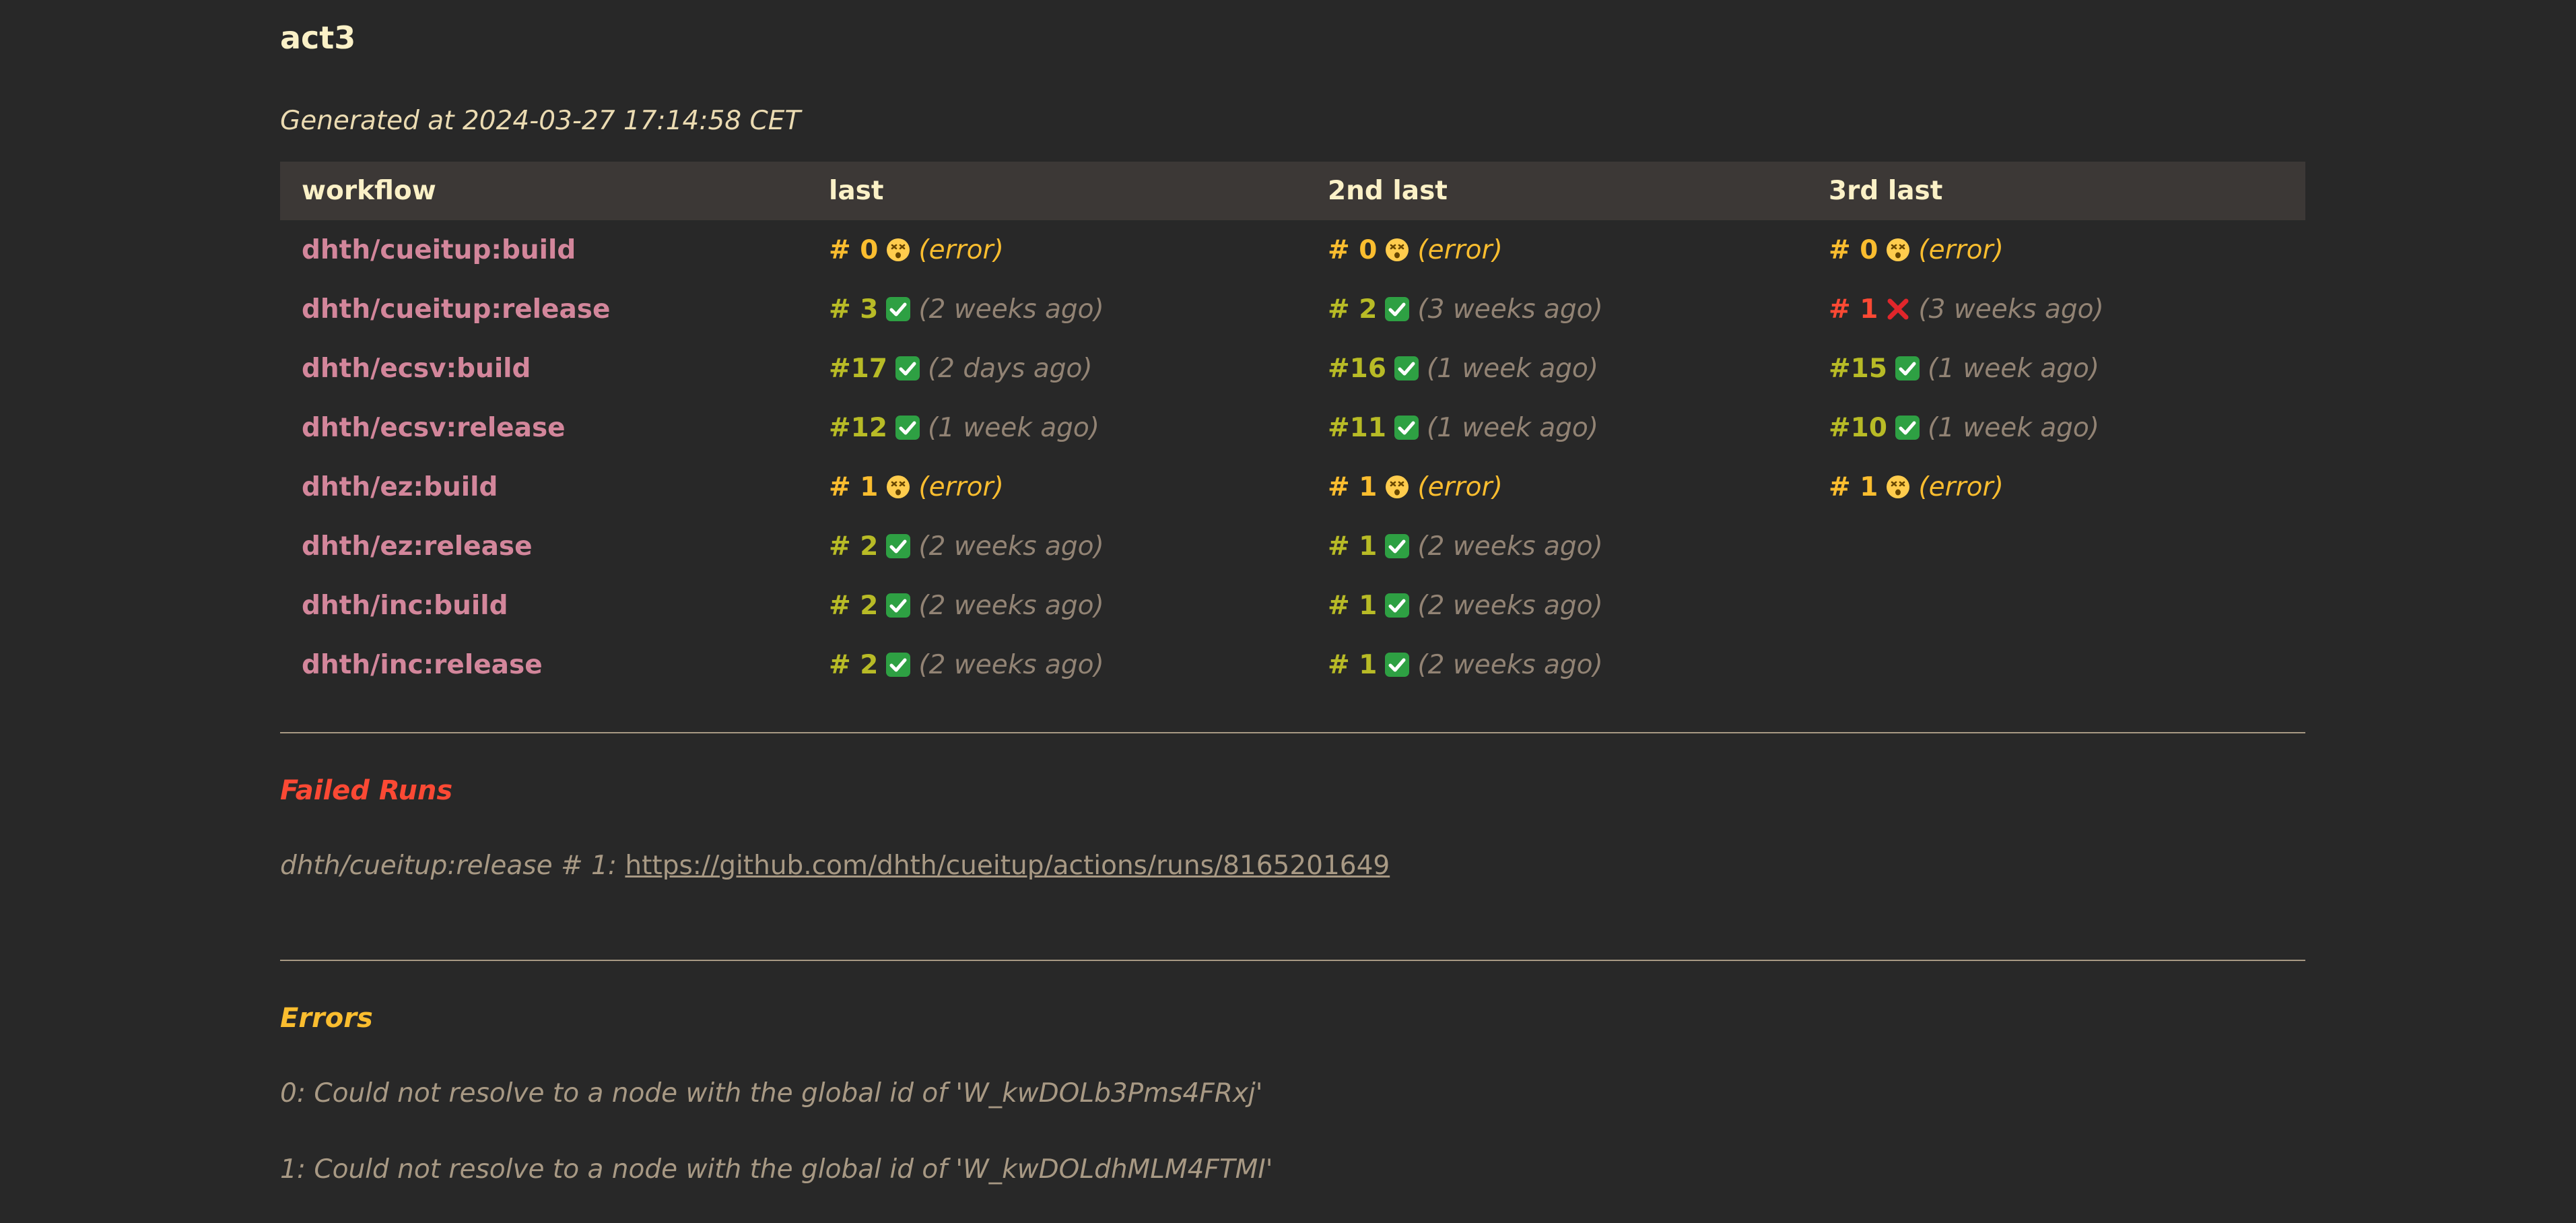 The width and height of the screenshot is (2576, 1223). I want to click on column-header-3rd-last: 3rd last, so click(1886, 191).